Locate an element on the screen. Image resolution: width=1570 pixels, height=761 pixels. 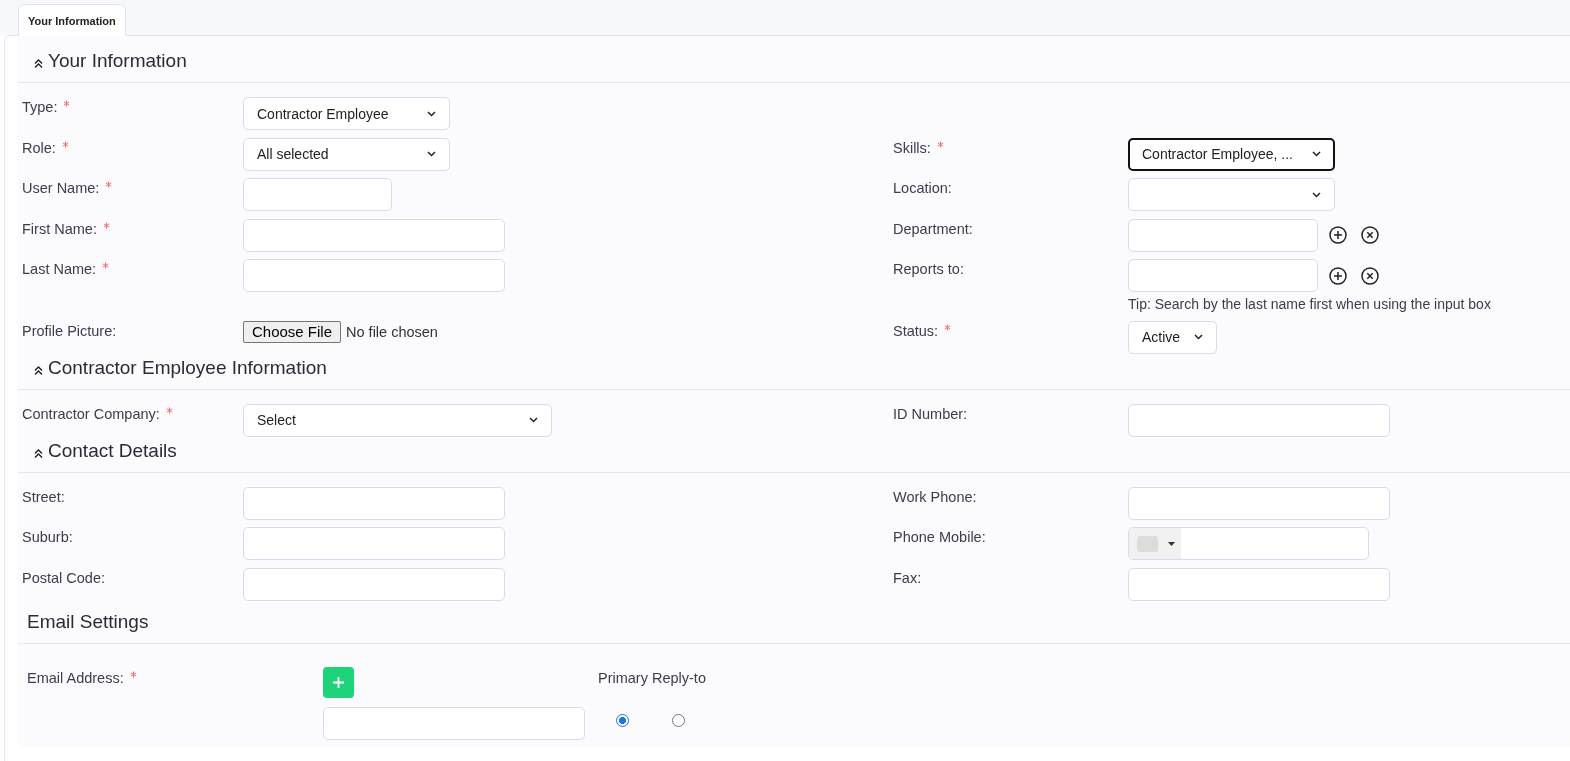
radio-label: Primary is located at coordinates (623, 677).